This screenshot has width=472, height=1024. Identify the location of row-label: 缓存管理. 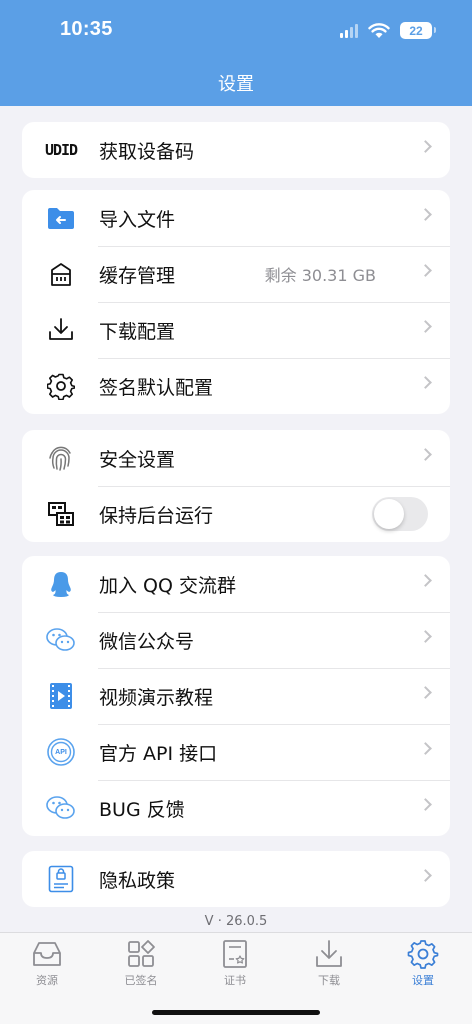
(137, 275).